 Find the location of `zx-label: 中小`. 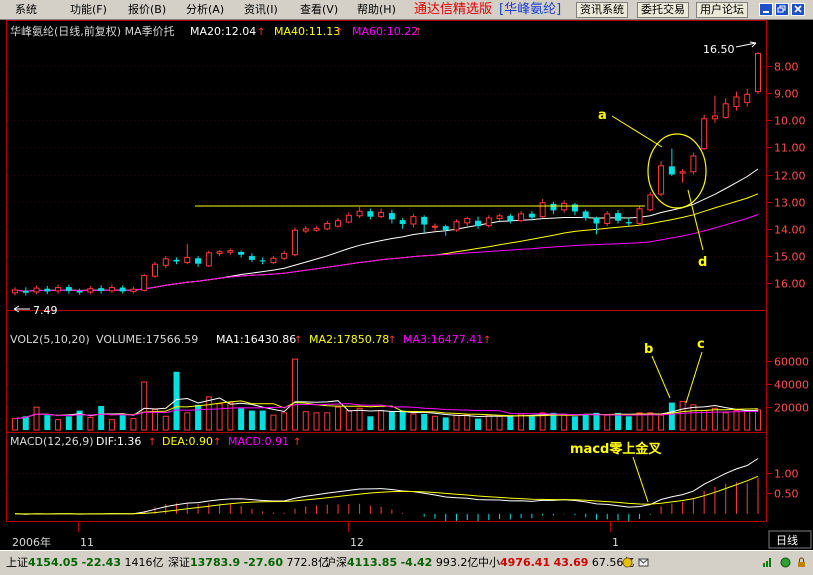

zx-label: 中小 is located at coordinates (489, 562).